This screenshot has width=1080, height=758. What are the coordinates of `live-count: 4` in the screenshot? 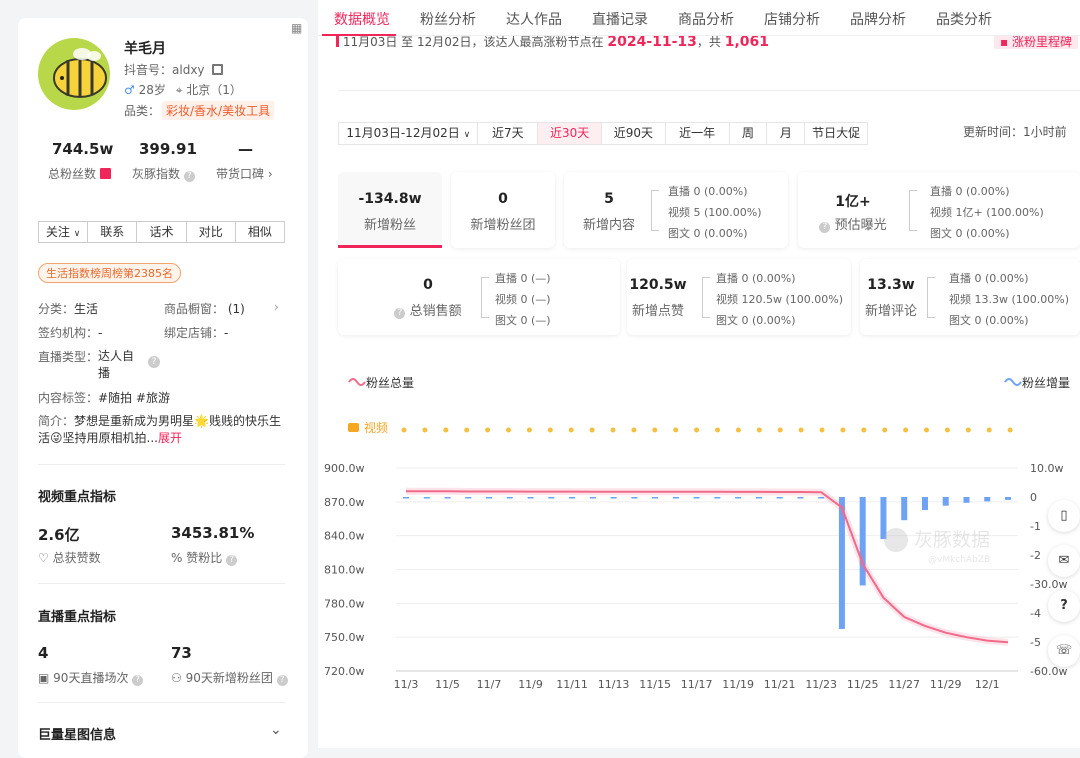 It's located at (43, 653).